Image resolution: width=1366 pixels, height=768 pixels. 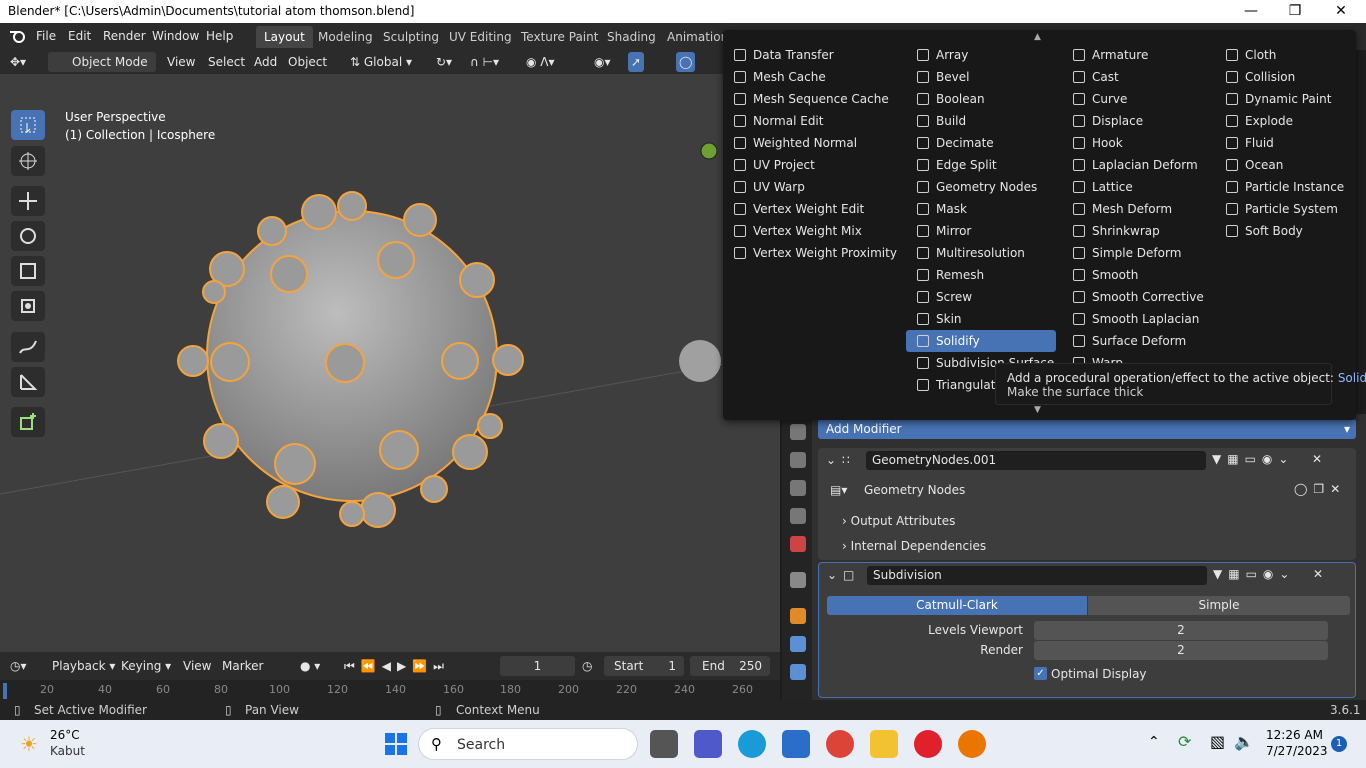 I want to click on menu-view: View, so click(x=181, y=62).